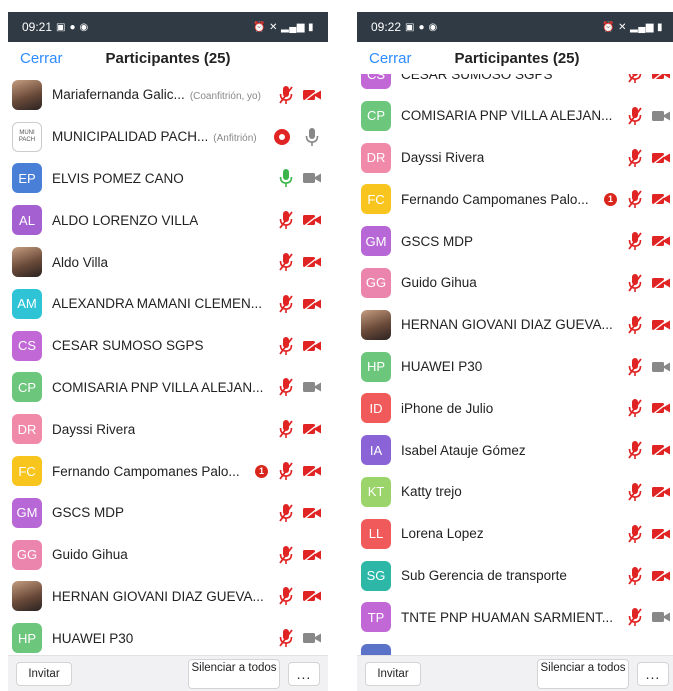  What do you see at coordinates (515, 408) in the screenshot?
I see `participant-row: ID iPhone de Julio` at bounding box center [515, 408].